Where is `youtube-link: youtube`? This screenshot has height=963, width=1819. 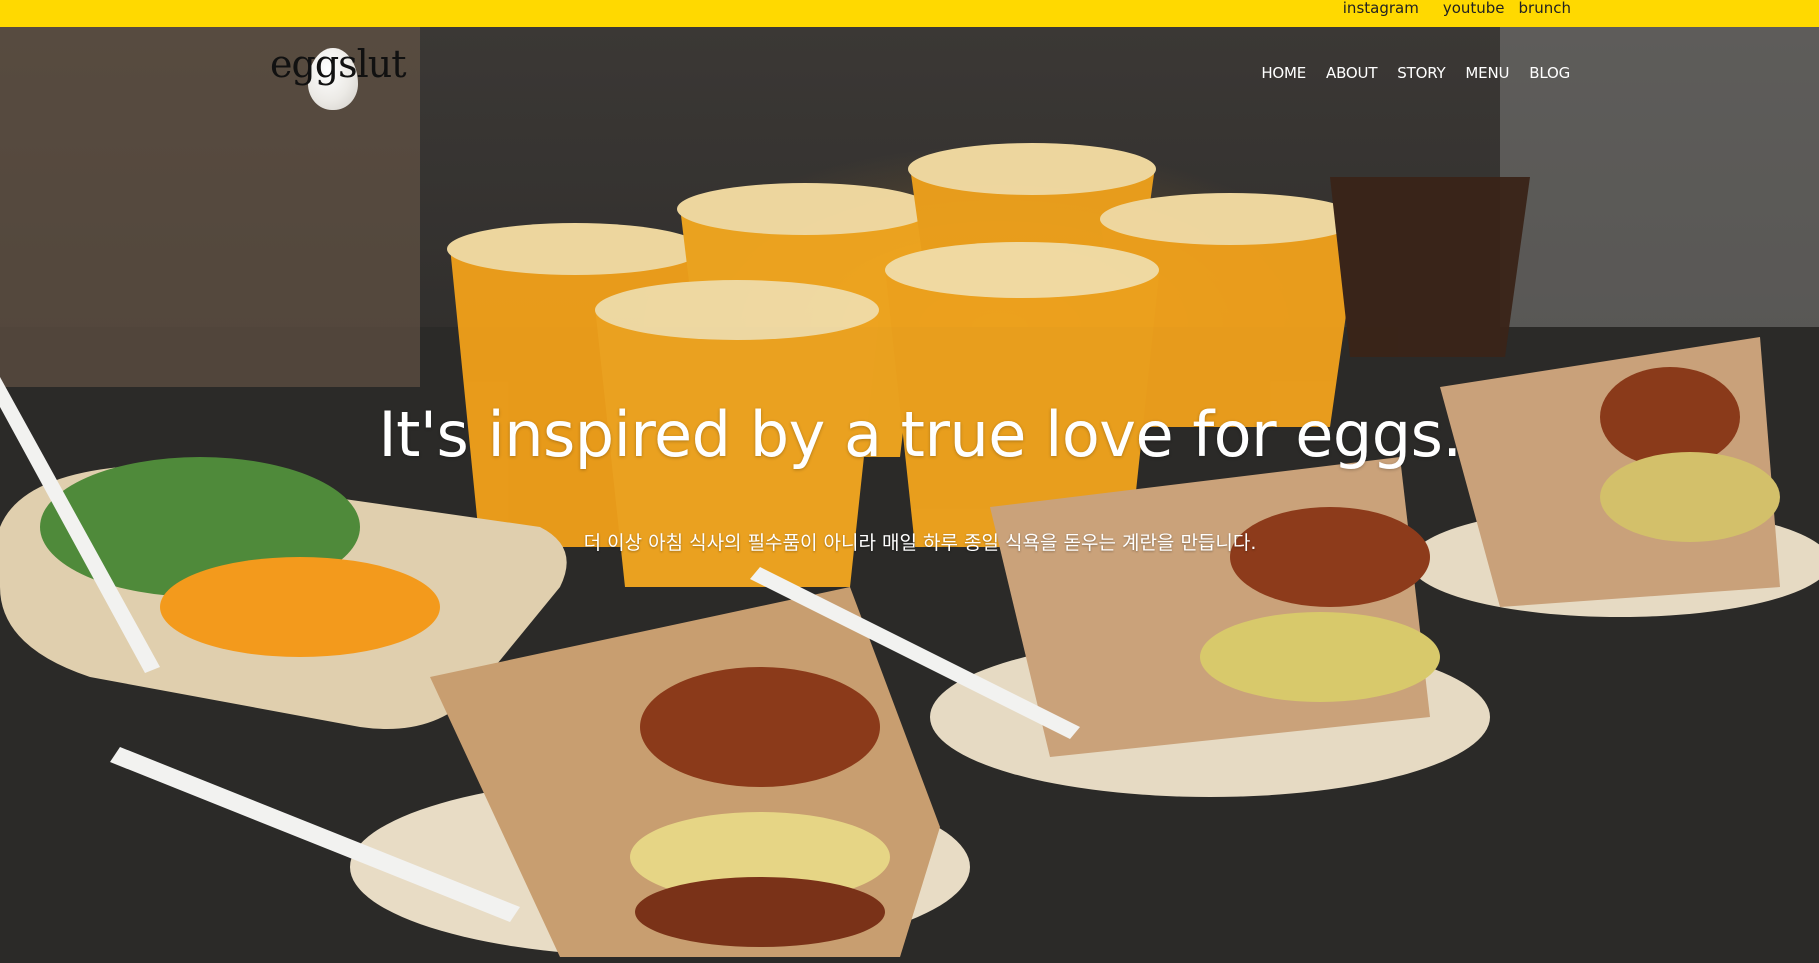 youtube-link: youtube is located at coordinates (1474, 9).